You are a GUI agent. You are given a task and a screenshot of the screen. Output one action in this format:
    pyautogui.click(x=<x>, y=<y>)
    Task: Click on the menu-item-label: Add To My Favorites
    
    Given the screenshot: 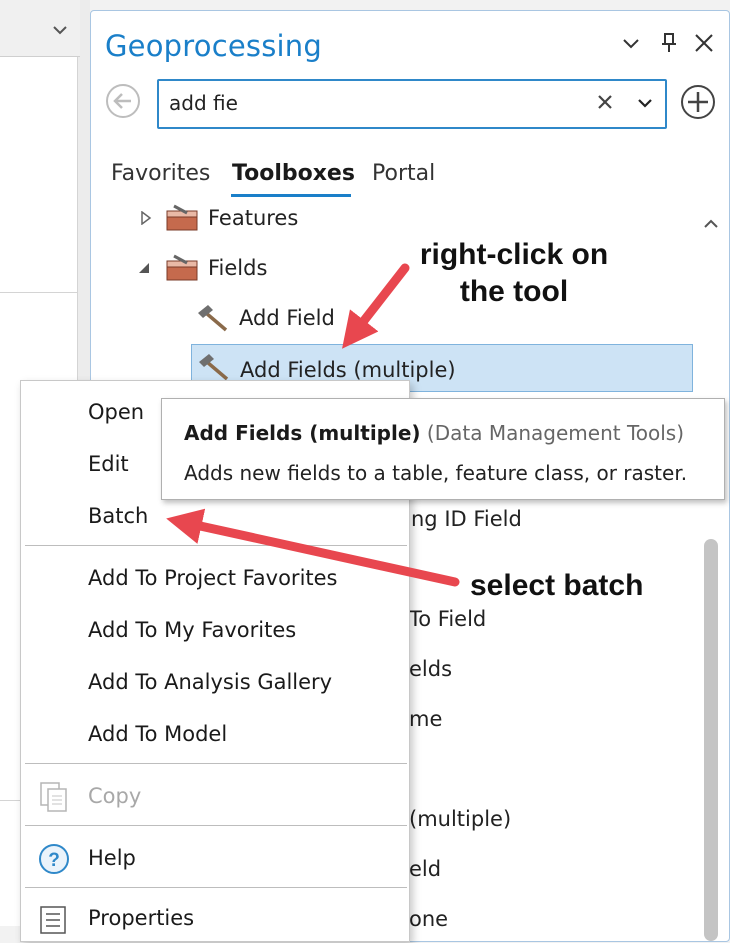 What is the action you would take?
    pyautogui.click(x=192, y=630)
    